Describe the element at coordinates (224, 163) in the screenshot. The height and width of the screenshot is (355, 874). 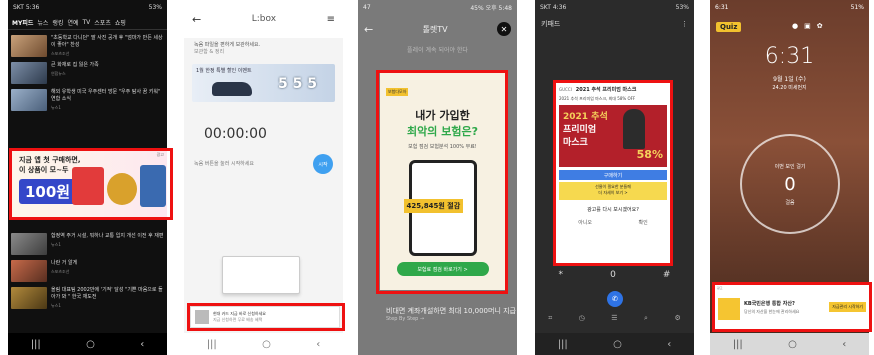
I see `hint-text: 녹음 버튼을 눌러 시작하세요` at that location.